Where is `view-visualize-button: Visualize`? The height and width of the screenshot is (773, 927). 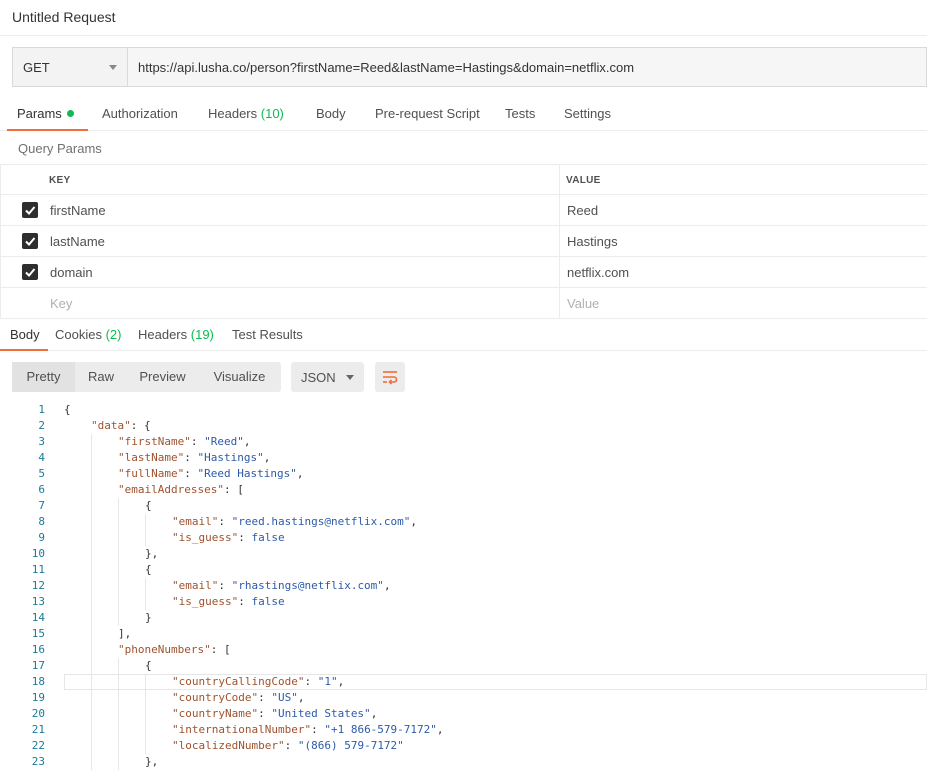 view-visualize-button: Visualize is located at coordinates (239, 377).